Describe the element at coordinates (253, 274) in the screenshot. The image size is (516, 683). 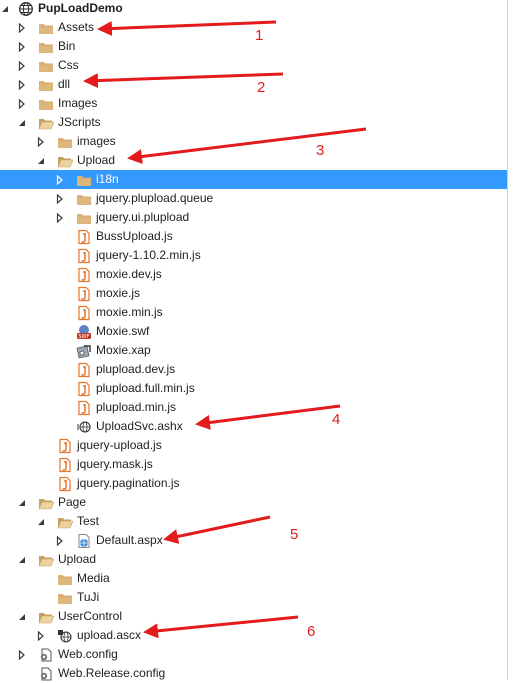
I see `tree-item: moxie.dev.js` at that location.